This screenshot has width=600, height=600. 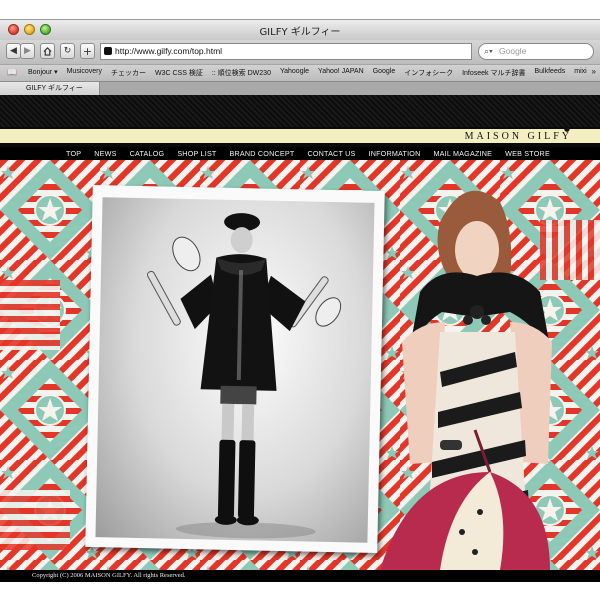 What do you see at coordinates (428, 73) in the screenshot?
I see `bookmark-item: インフォシーク` at bounding box center [428, 73].